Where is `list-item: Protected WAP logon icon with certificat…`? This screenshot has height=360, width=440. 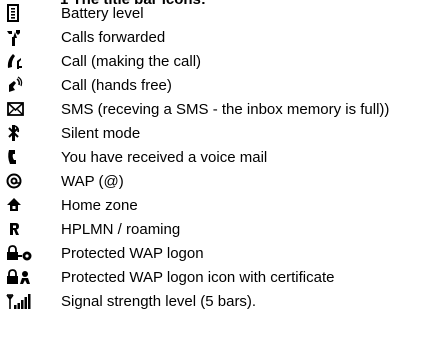
list-item: Protected WAP logon icon with certificat… is located at coordinates (220, 278).